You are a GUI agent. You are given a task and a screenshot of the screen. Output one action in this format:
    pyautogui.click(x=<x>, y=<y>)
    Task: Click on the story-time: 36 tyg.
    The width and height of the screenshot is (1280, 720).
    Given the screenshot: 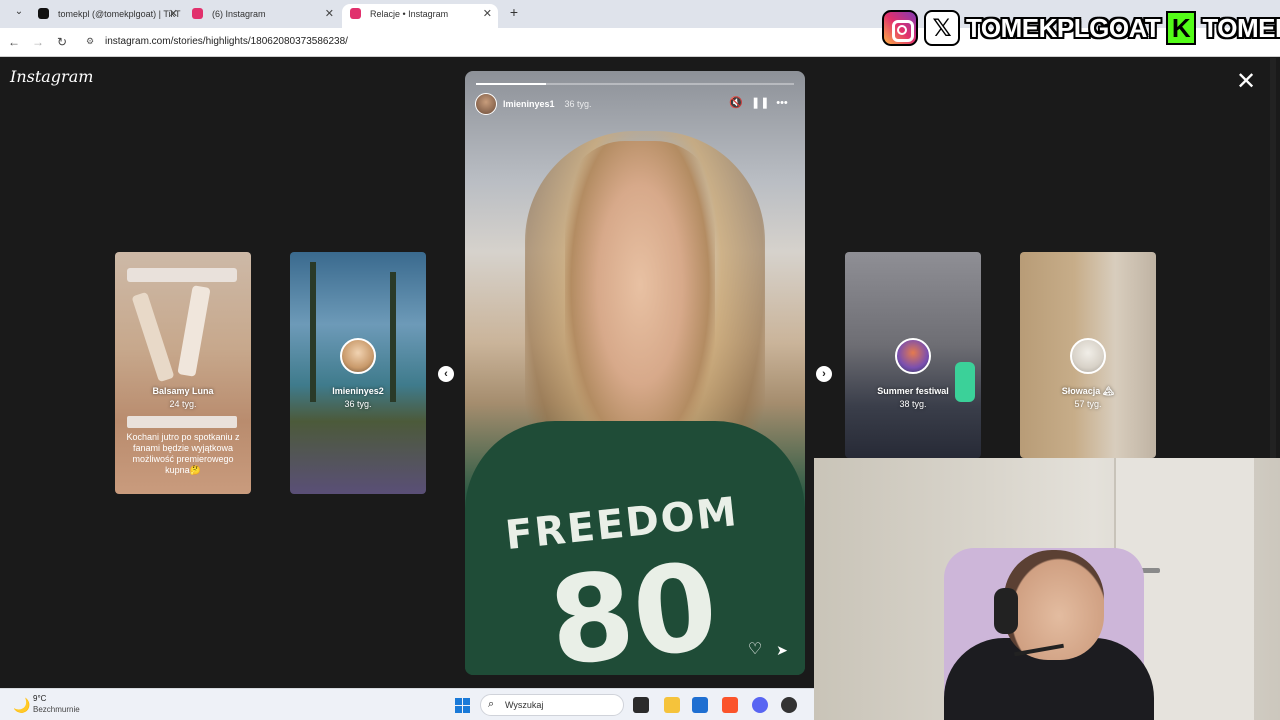 What is the action you would take?
    pyautogui.click(x=578, y=104)
    